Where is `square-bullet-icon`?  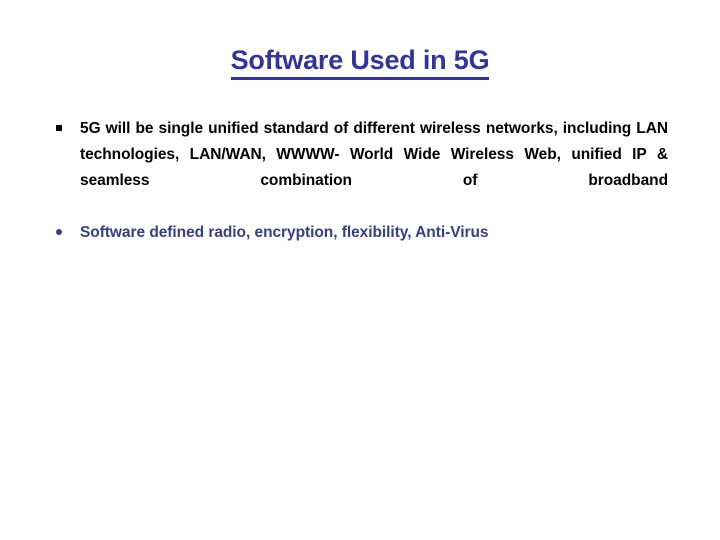
square-bullet-icon is located at coordinates (59, 129).